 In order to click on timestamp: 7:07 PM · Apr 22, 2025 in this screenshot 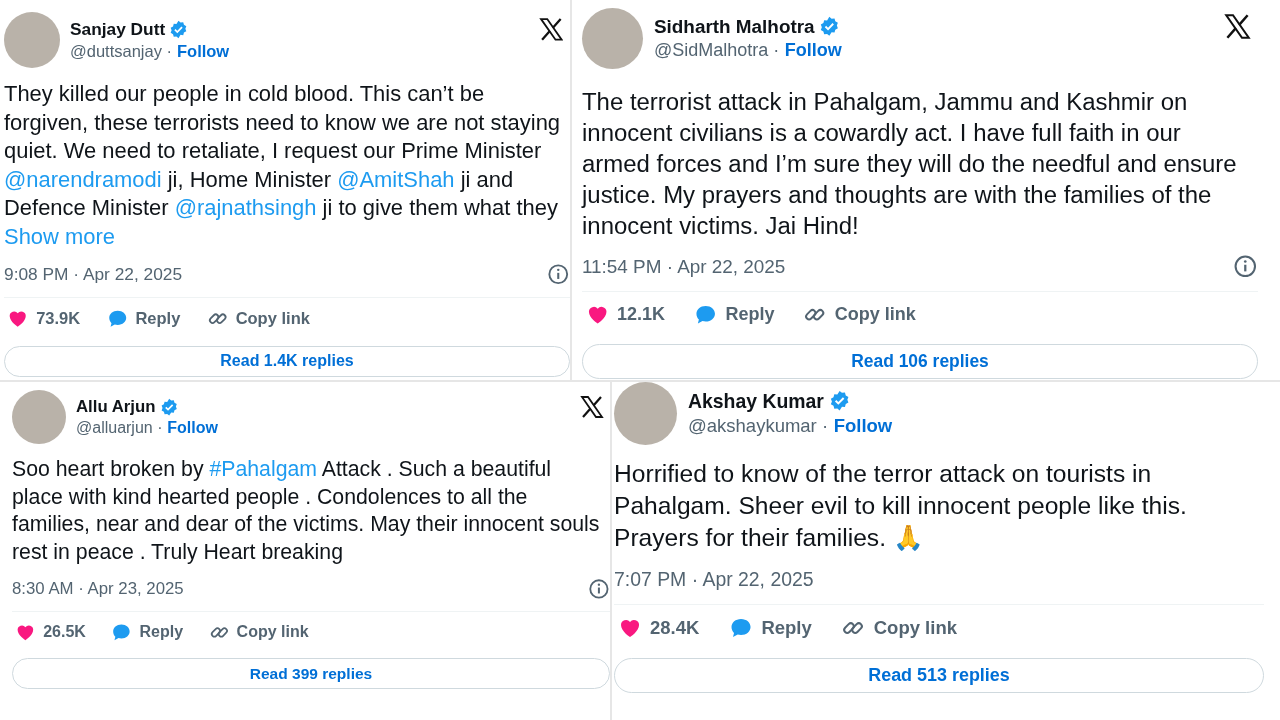, I will do `click(714, 579)`.